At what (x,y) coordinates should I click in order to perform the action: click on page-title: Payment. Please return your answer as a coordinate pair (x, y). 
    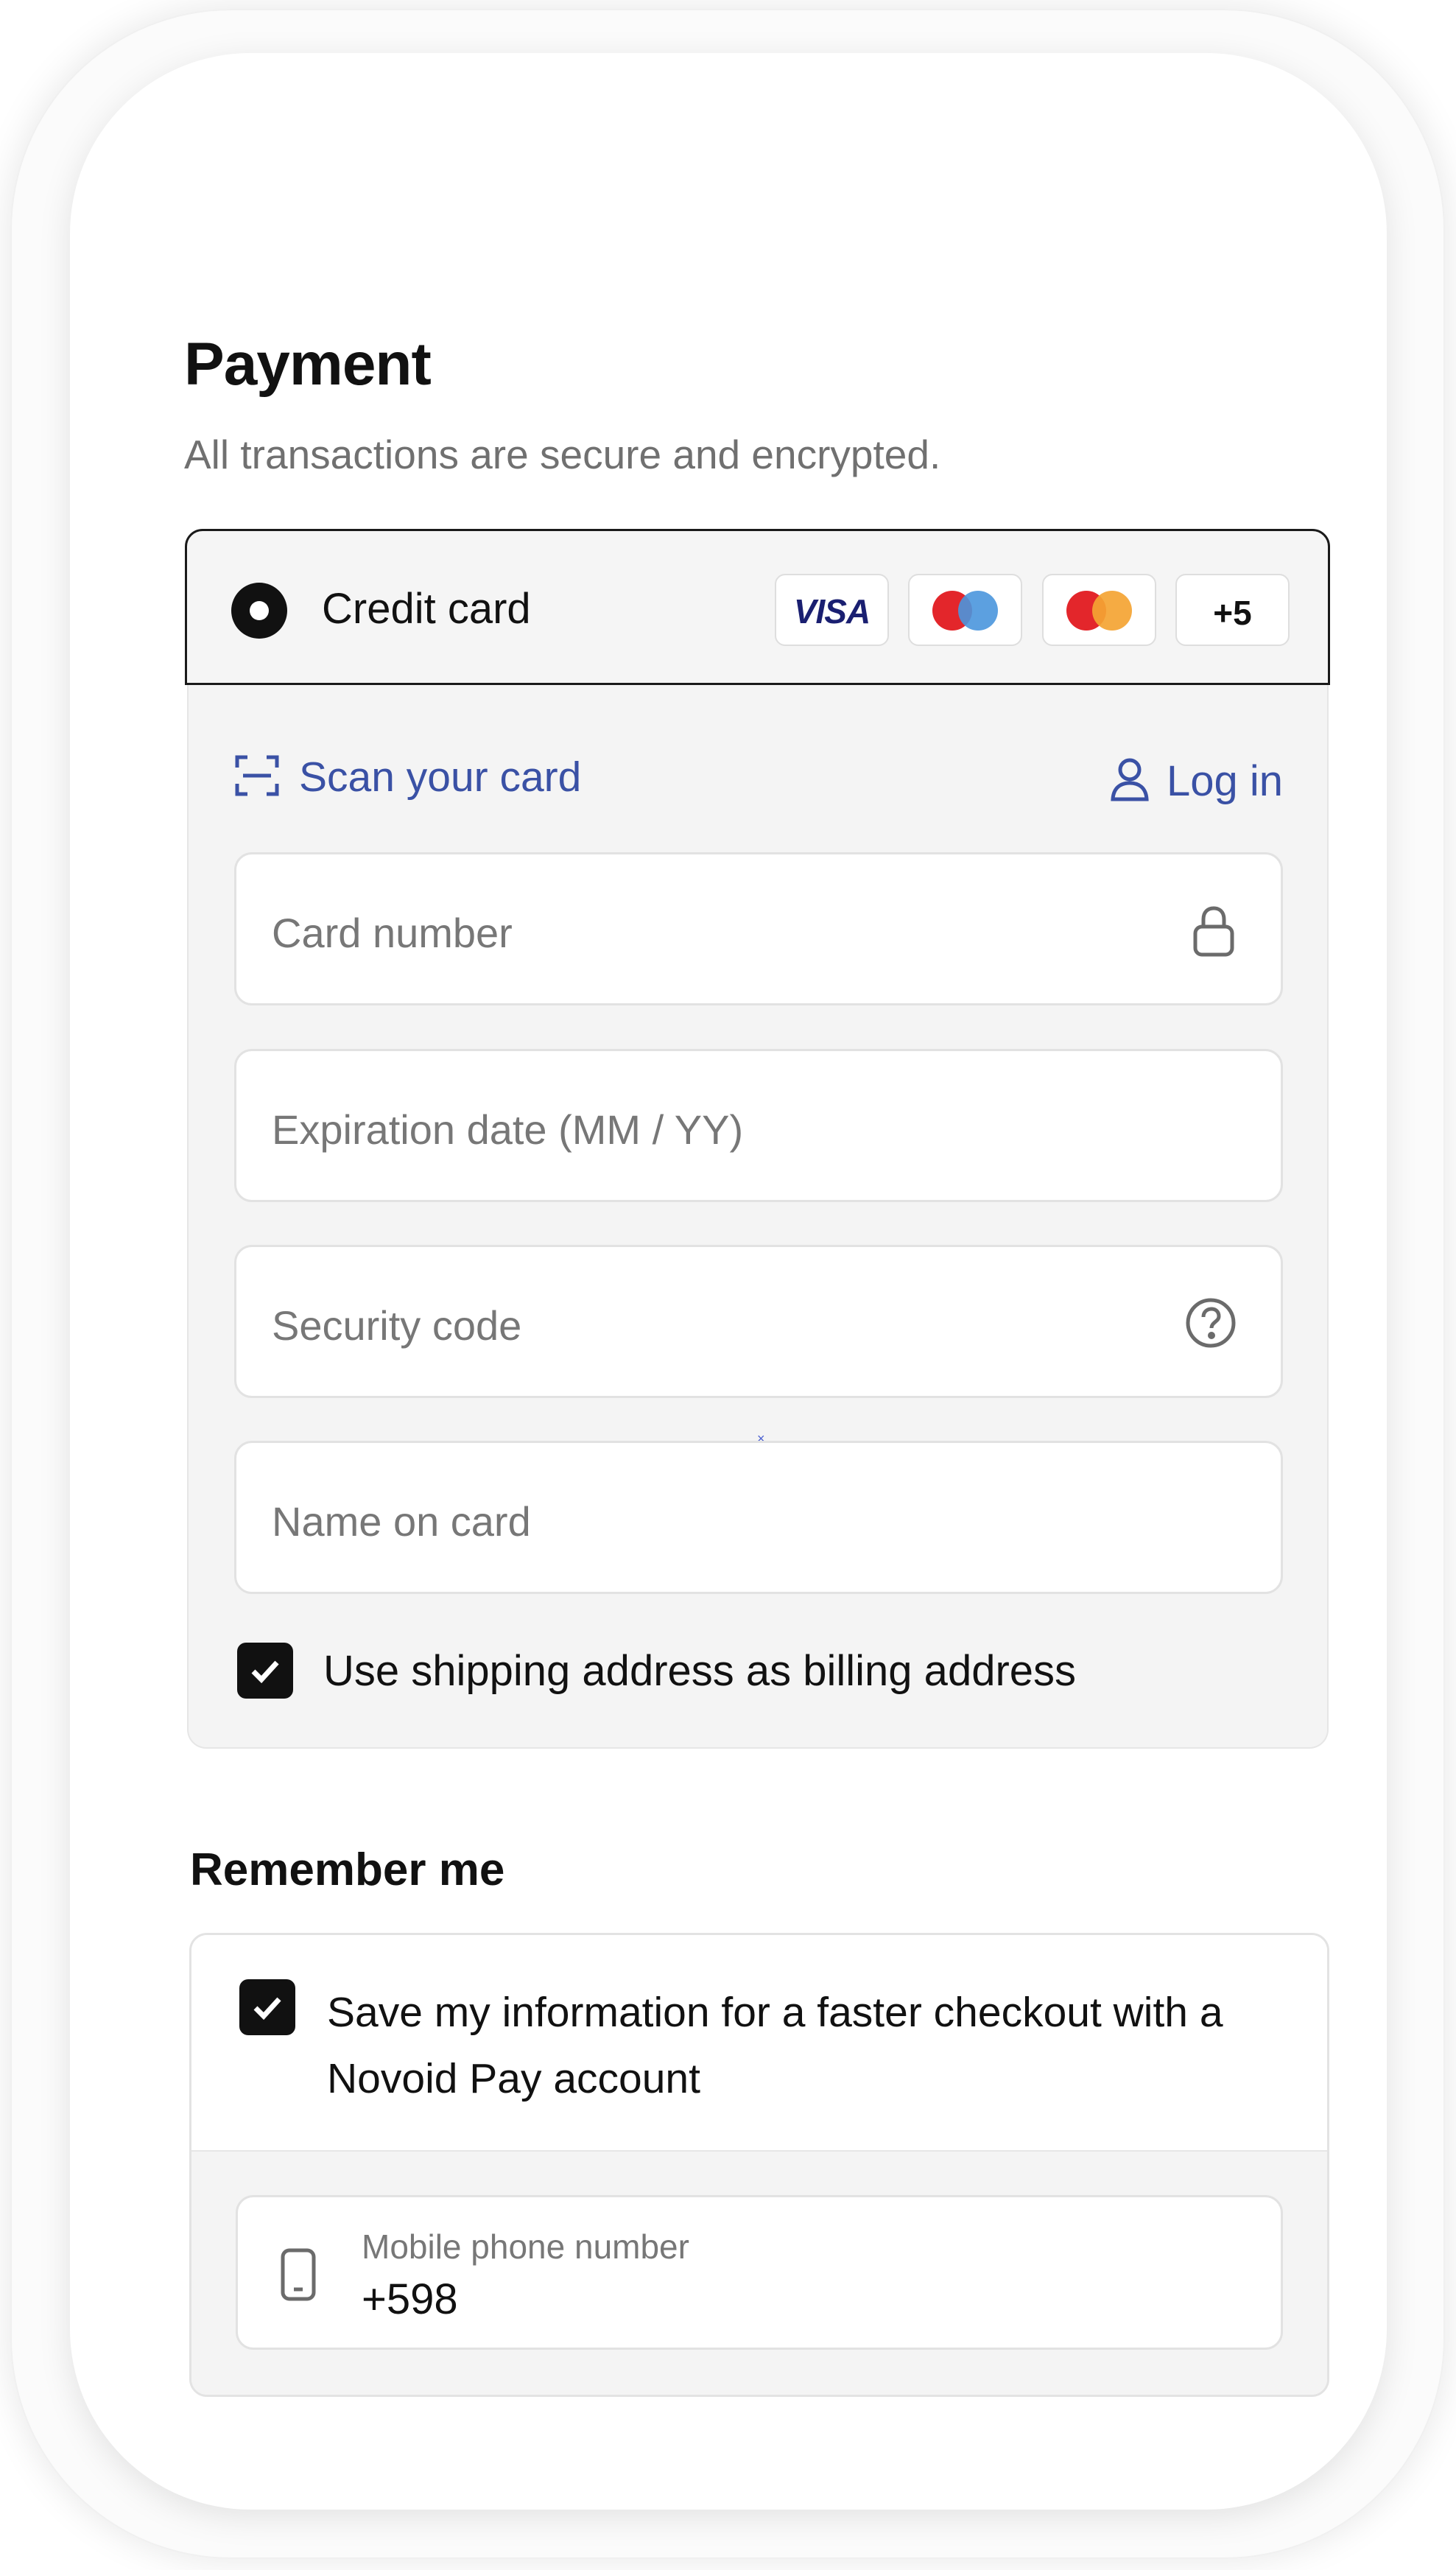
    Looking at the image, I should click on (308, 365).